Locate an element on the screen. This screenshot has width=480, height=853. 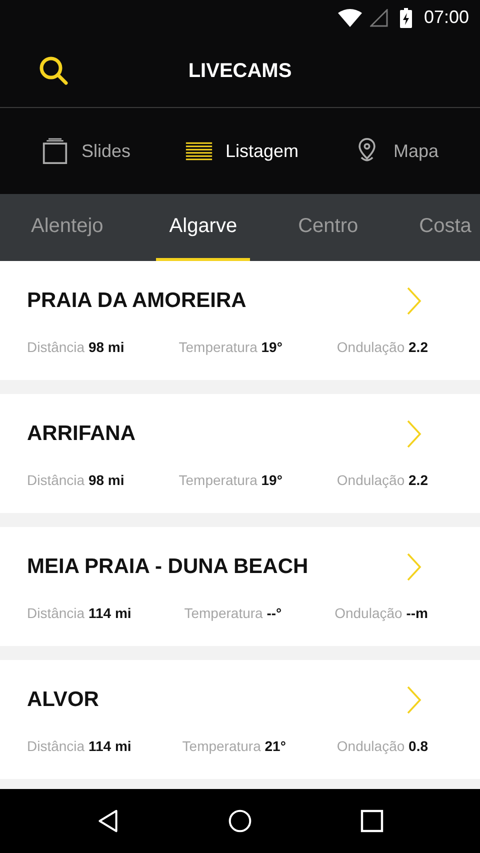
region-tab: Alentejo is located at coordinates (67, 227).